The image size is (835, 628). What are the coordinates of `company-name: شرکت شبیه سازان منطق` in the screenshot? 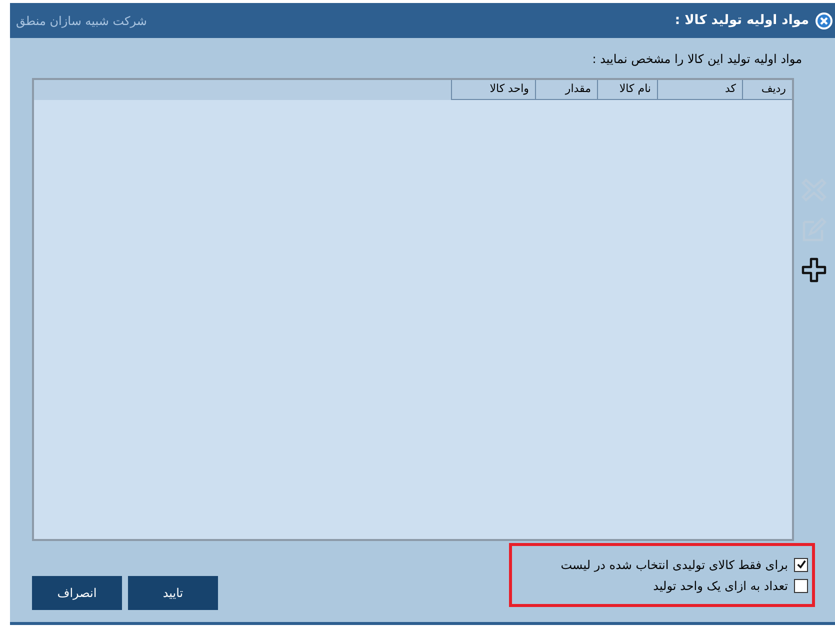 It's located at (81, 21).